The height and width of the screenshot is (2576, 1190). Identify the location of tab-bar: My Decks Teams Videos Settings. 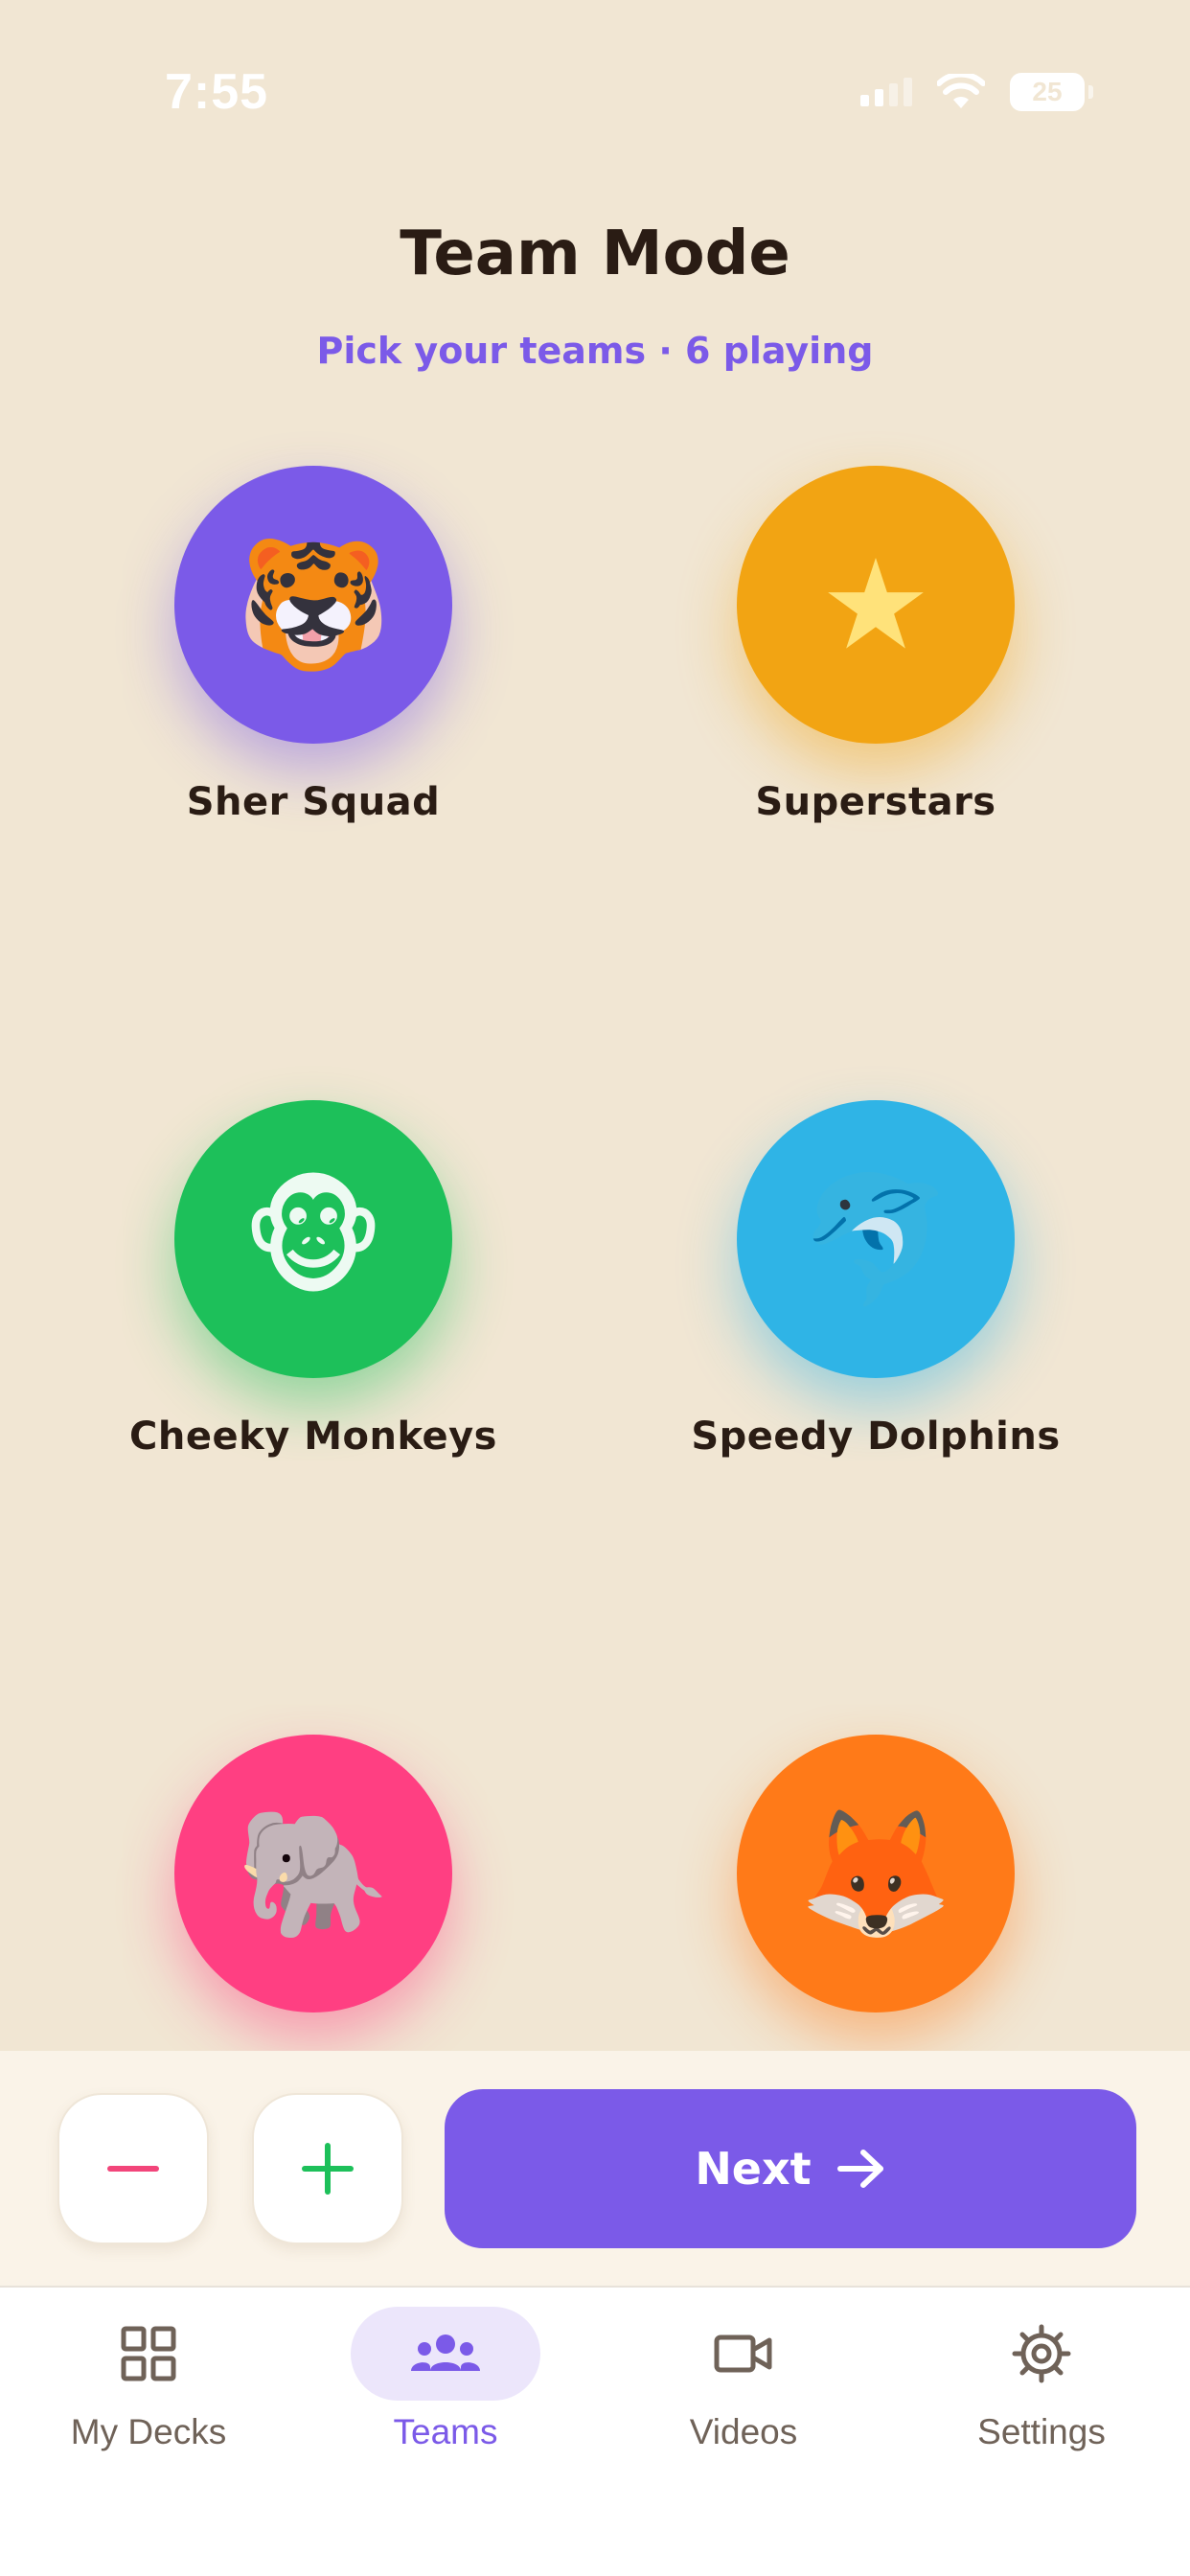
(595, 2431).